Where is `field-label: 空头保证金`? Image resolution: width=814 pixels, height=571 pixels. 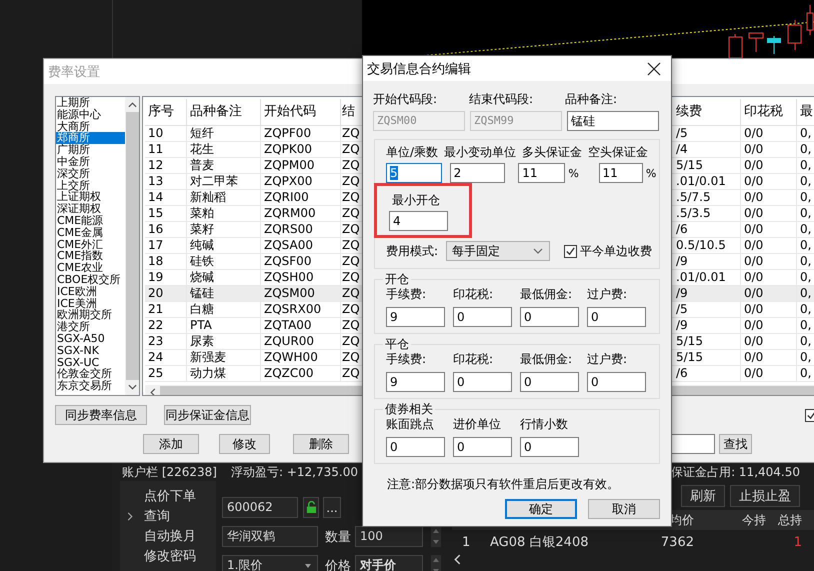 field-label: 空头保证金 is located at coordinates (618, 152).